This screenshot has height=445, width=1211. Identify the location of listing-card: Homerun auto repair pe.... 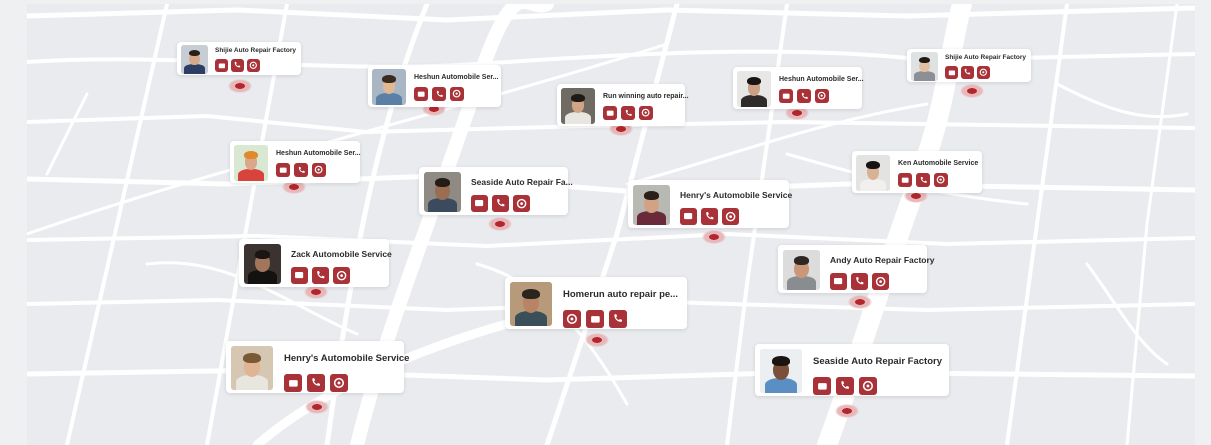
(596, 303).